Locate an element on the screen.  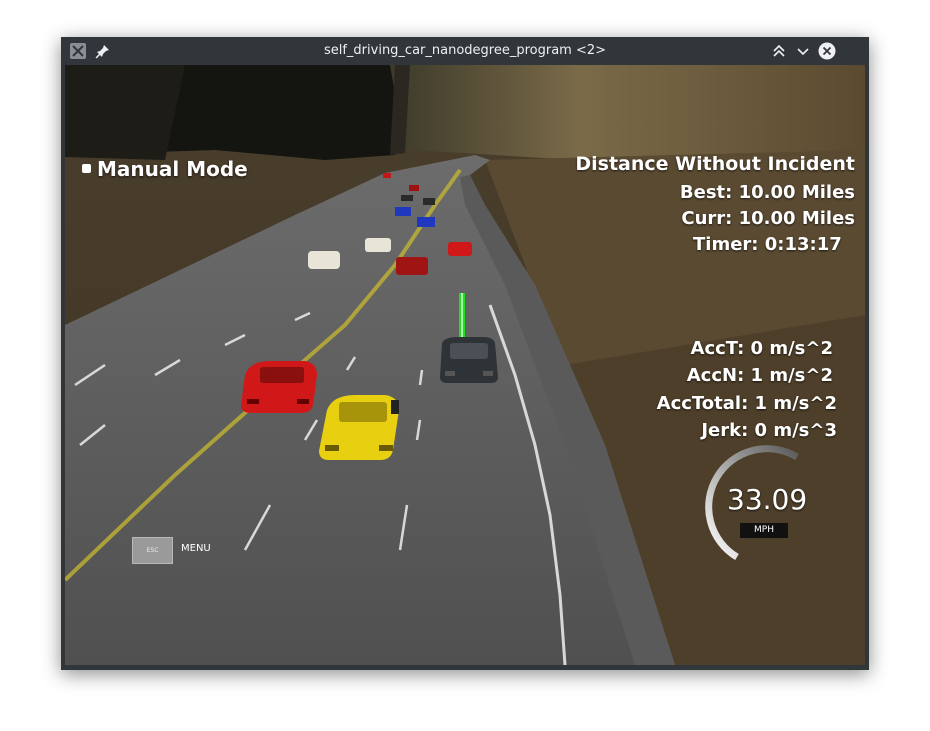
keep-above-icon is located at coordinates (779, 51).